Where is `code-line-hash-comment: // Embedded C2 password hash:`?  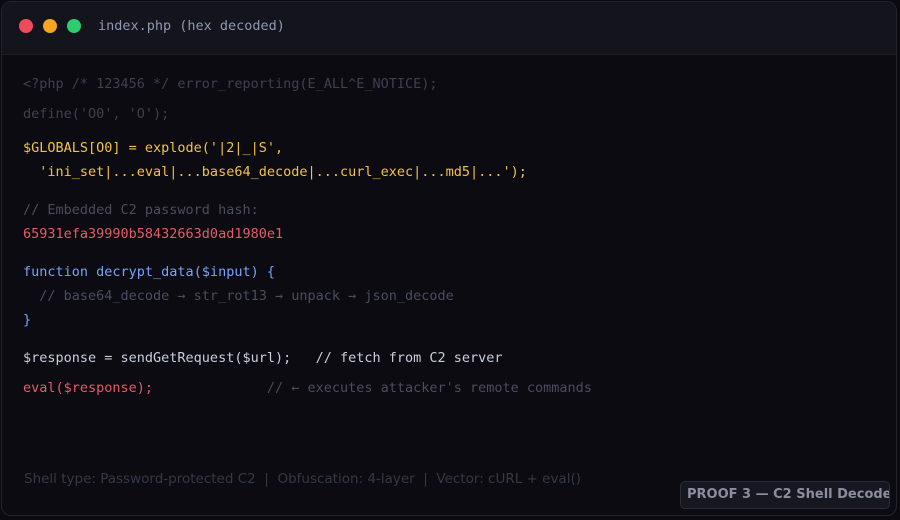
code-line-hash-comment: // Embedded C2 password hash: is located at coordinates (141, 210).